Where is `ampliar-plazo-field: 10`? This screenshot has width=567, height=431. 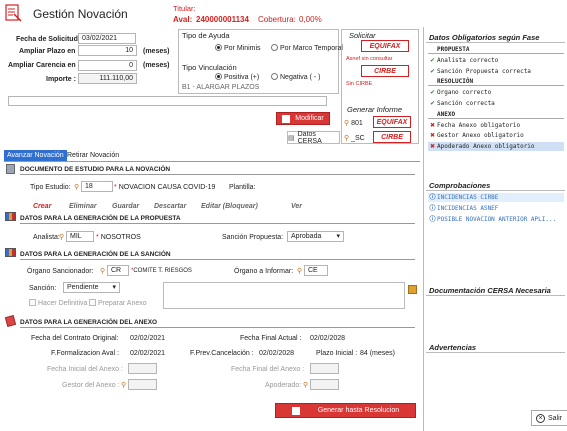
ampliar-plazo-field: 10 is located at coordinates (107, 50).